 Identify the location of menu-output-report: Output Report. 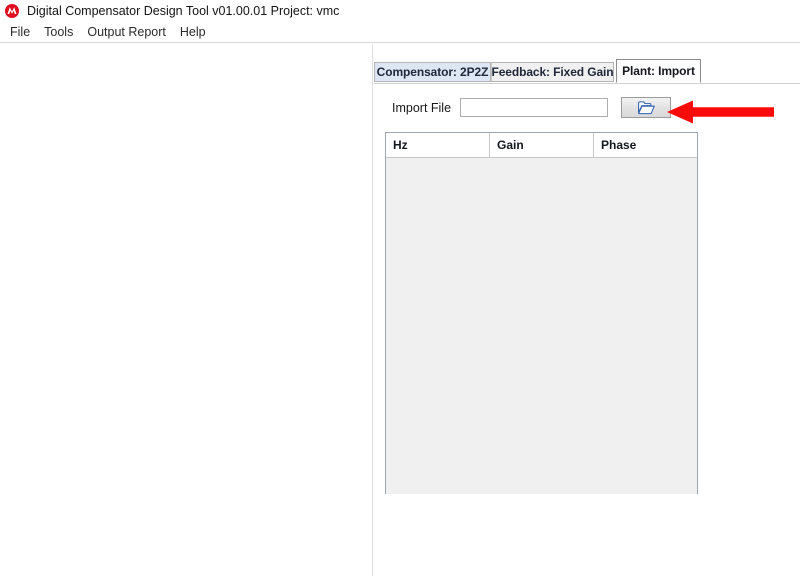
(126, 32).